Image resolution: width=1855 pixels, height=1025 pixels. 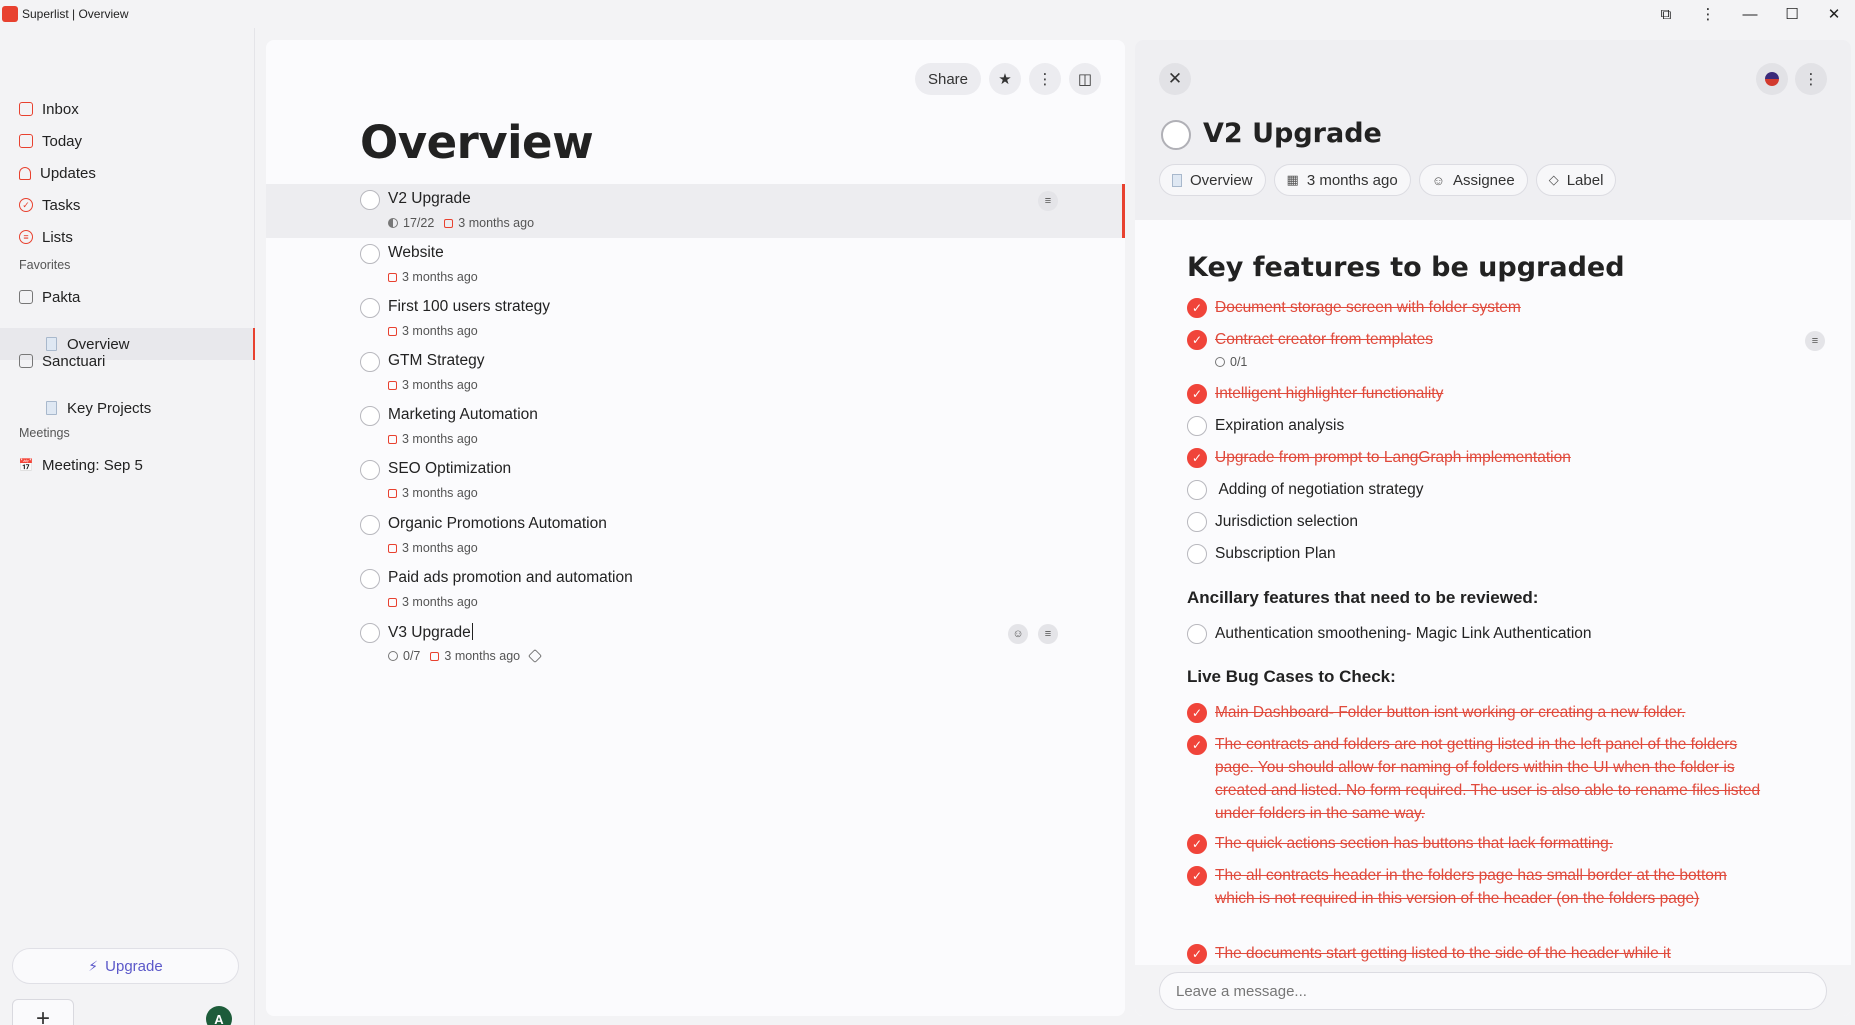 I want to click on chip-label: Assignee, so click(x=1484, y=180).